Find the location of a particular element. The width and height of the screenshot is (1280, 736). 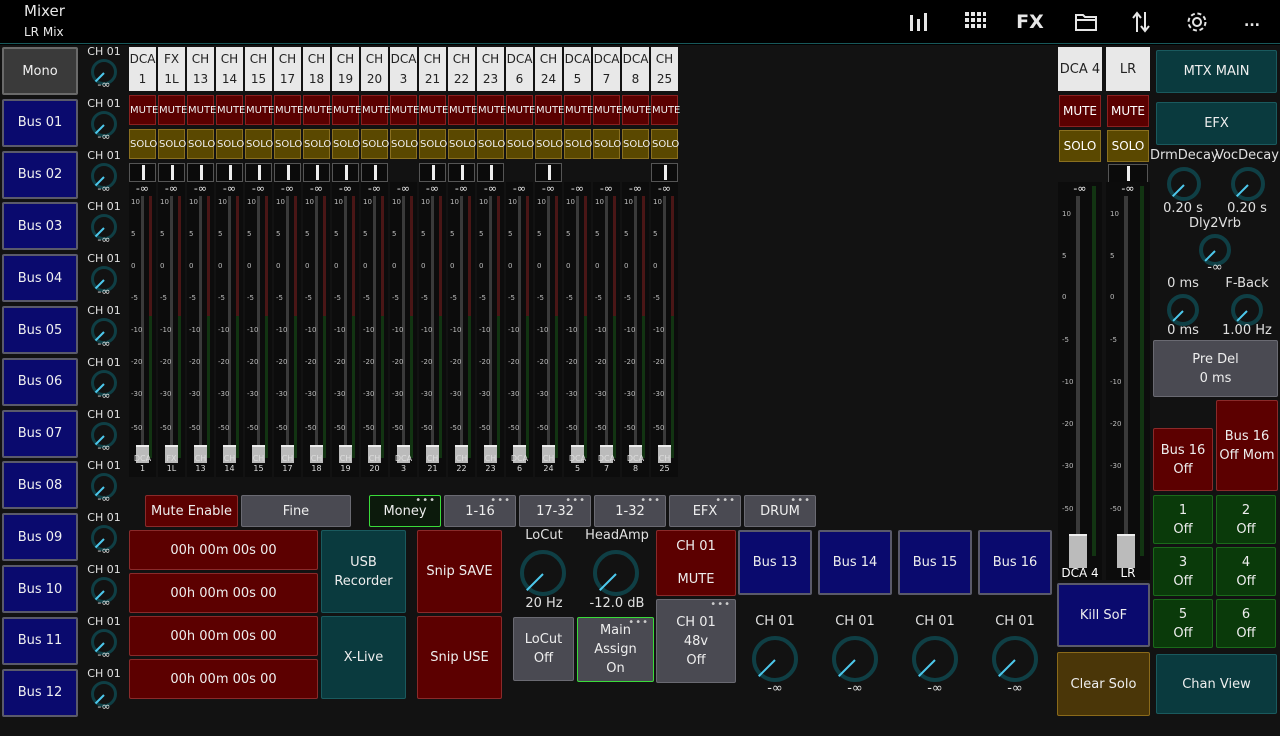

channel-fader: -∞ 10 5 0 -5 -10 -20 -30 -50 CH 19 is located at coordinates (345, 329).